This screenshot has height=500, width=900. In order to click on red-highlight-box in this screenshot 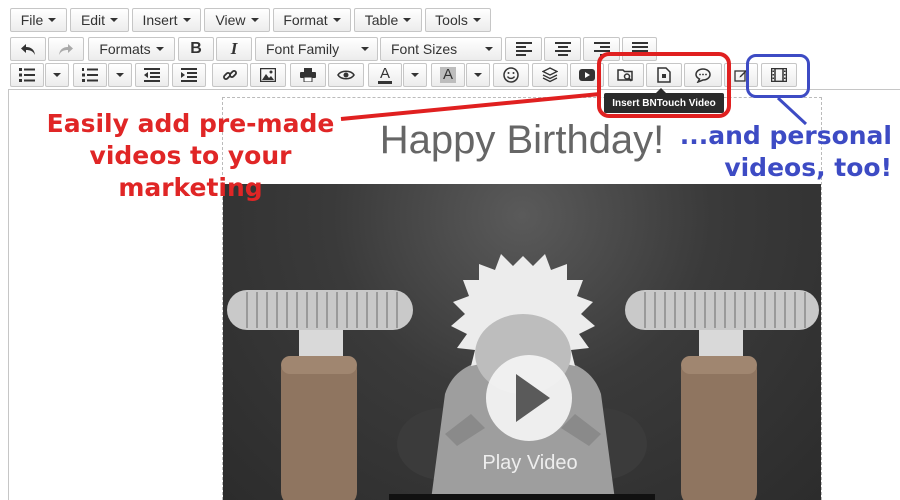, I will do `click(664, 85)`.